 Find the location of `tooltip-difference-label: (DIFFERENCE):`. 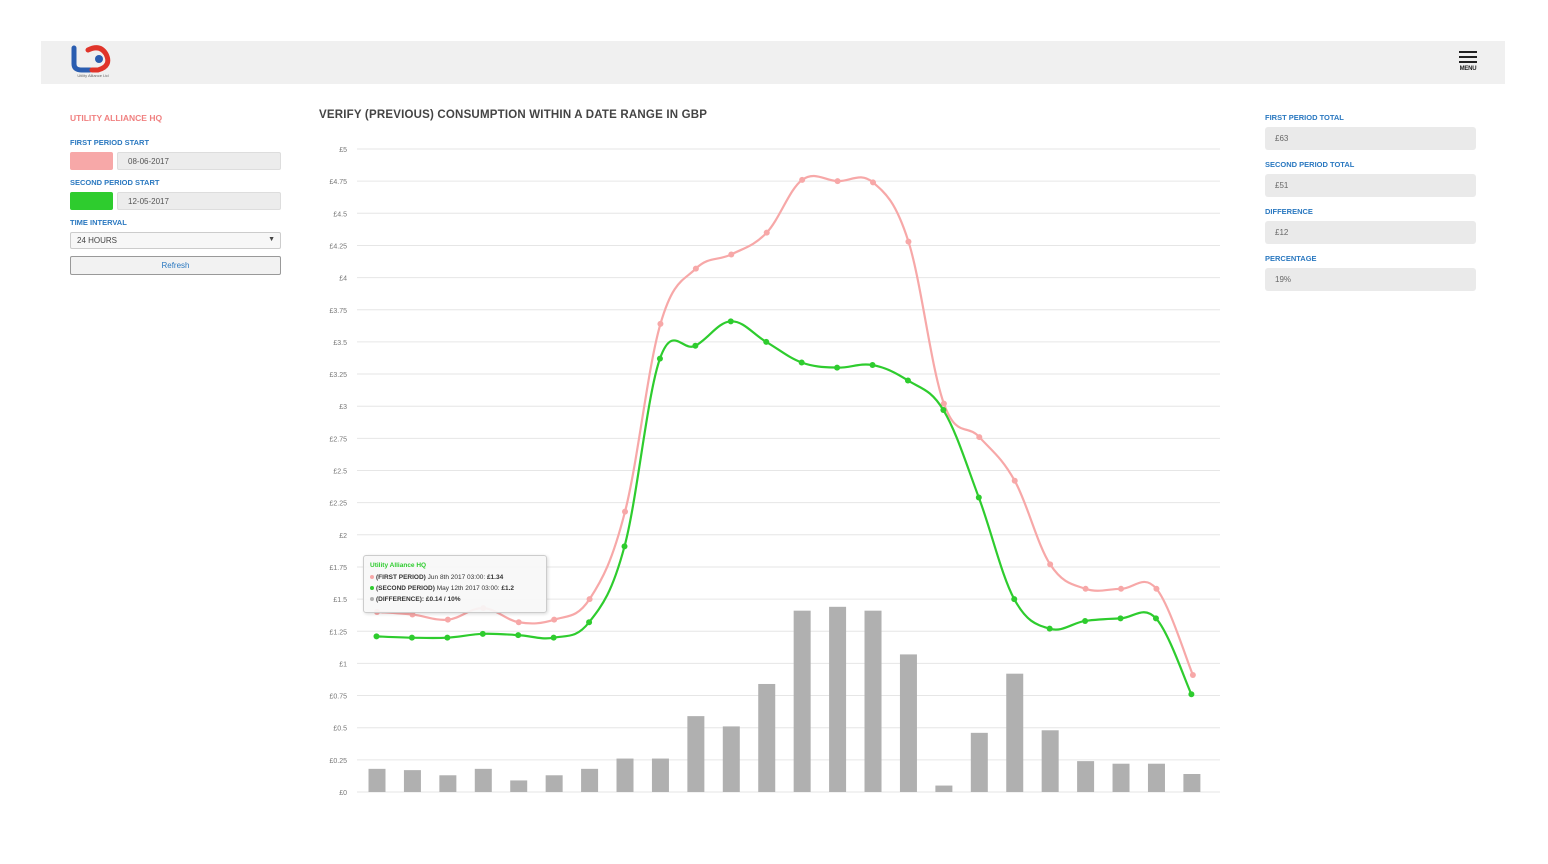

tooltip-difference-label: (DIFFERENCE): is located at coordinates (400, 599).